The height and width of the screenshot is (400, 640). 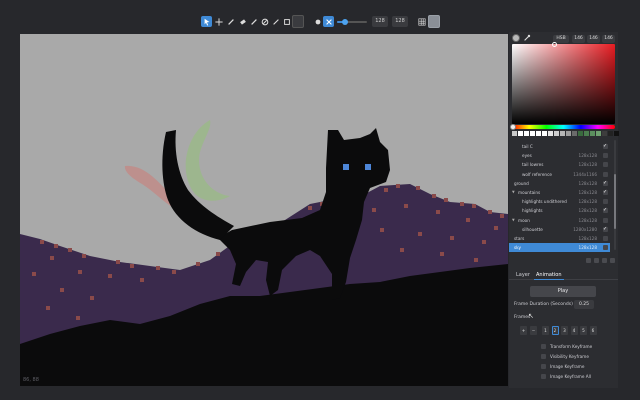 What do you see at coordinates (218, 21) in the screenshot?
I see `move-tool-icon` at bounding box center [218, 21].